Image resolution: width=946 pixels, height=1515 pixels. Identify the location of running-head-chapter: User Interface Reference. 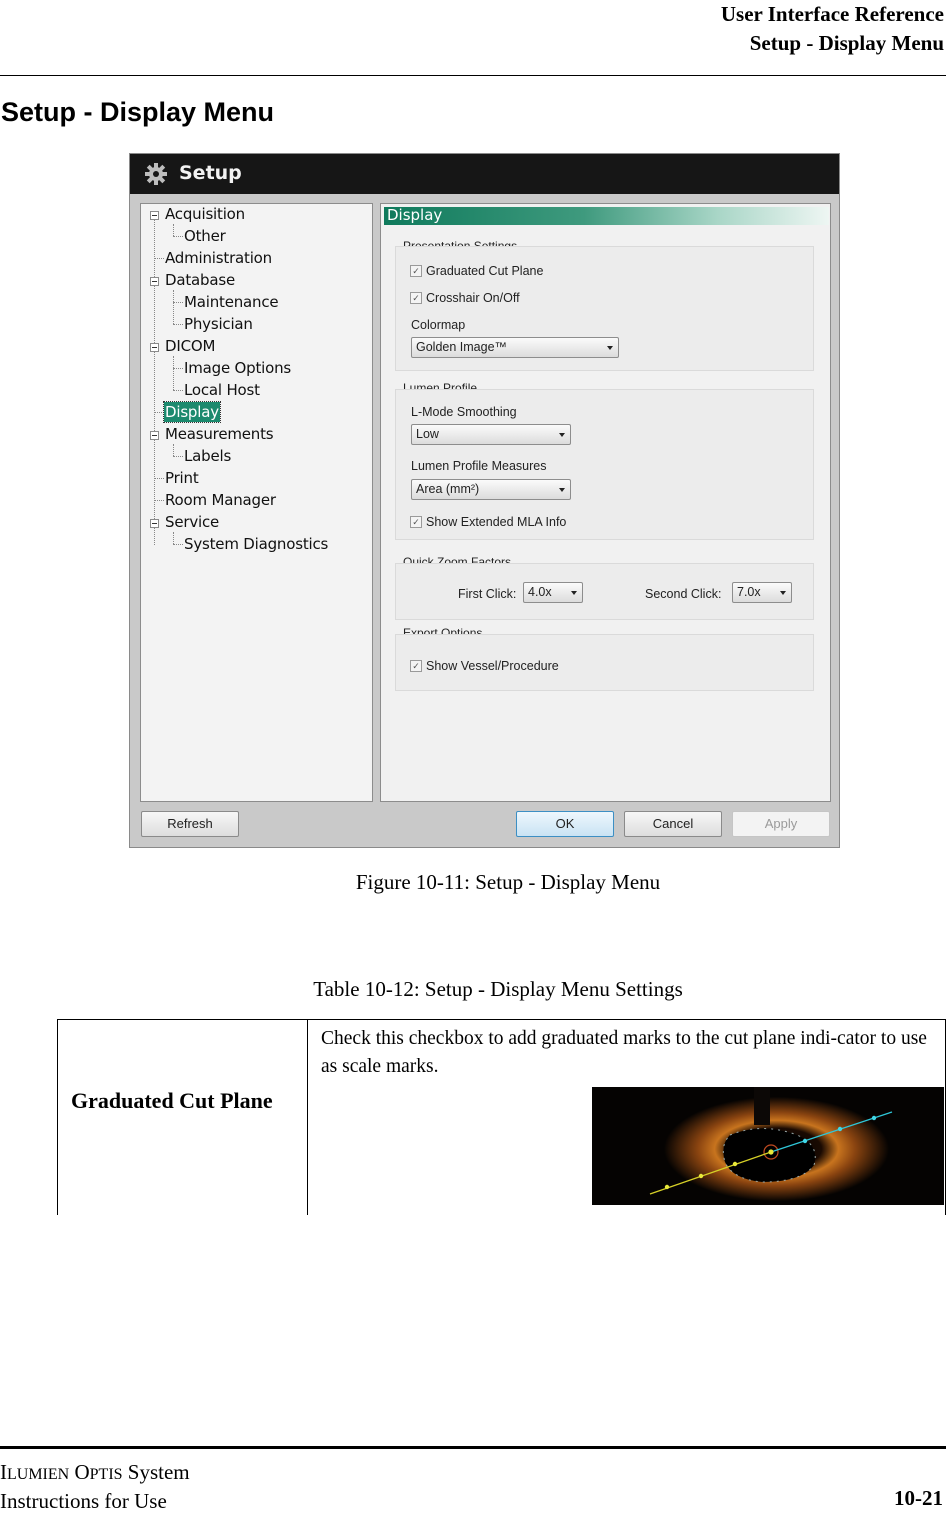
(832, 14).